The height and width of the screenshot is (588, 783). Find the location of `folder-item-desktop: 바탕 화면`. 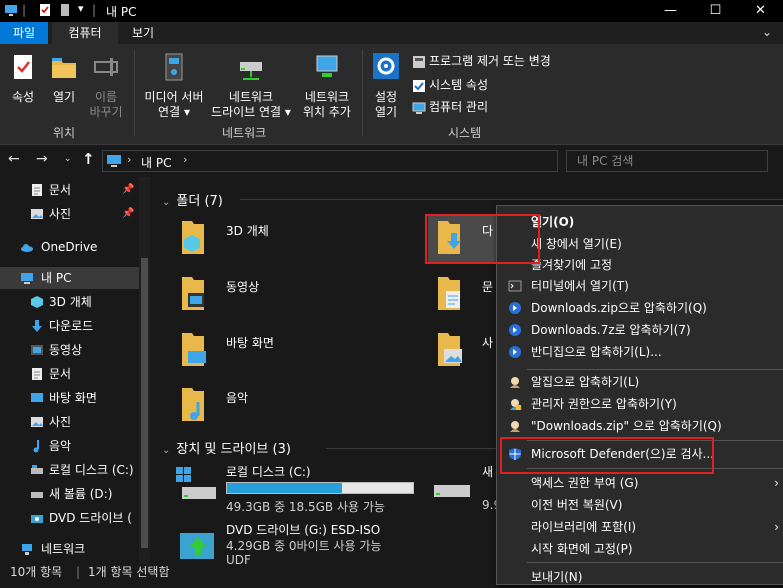

folder-item-desktop: 바탕 화면 is located at coordinates (268, 351).